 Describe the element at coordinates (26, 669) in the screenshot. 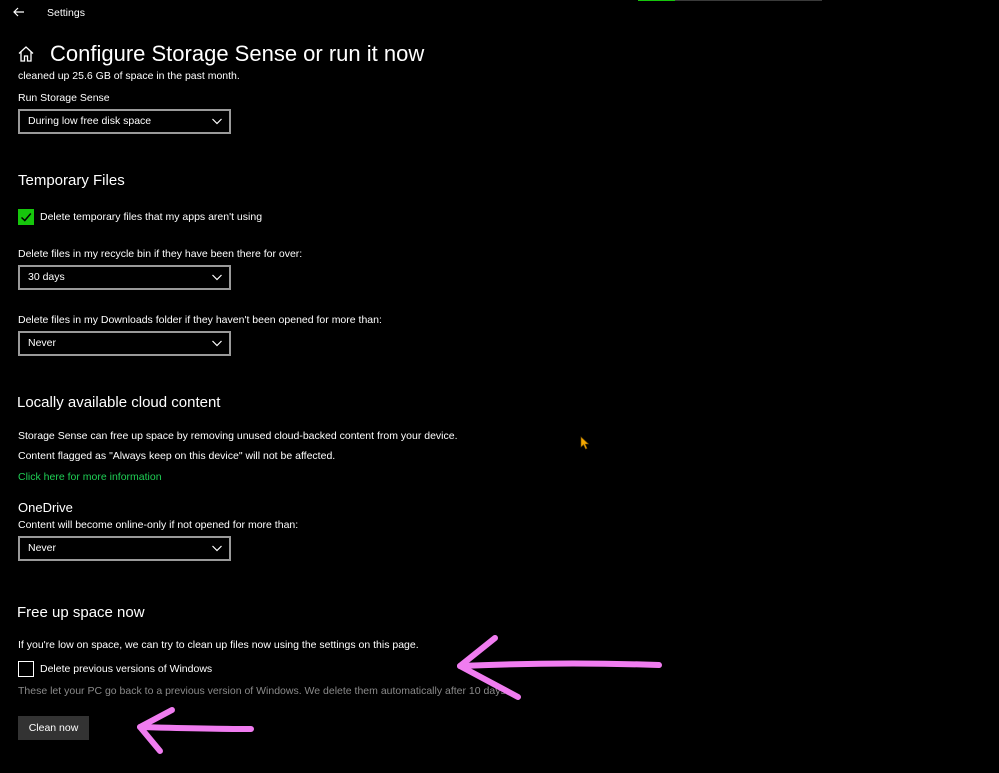

I see `delete-previous-windows-checkbox` at that location.